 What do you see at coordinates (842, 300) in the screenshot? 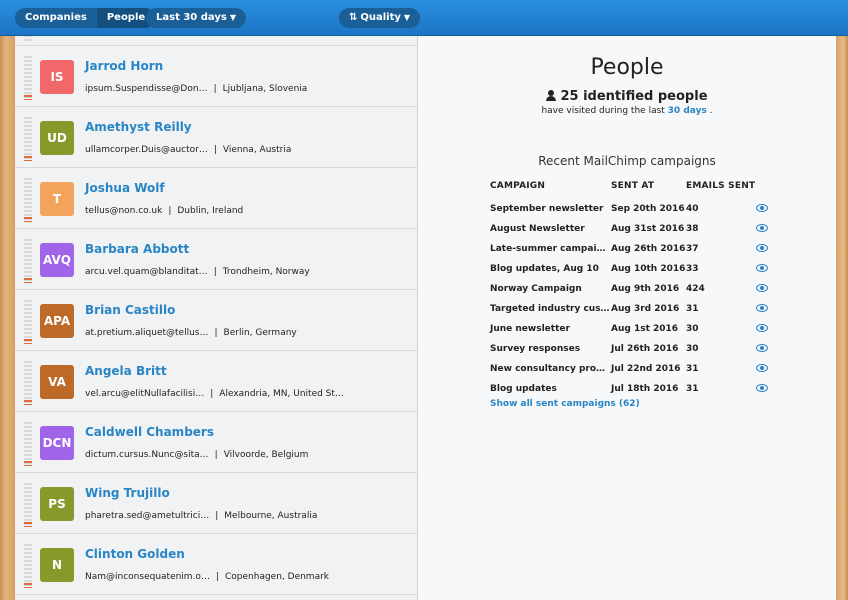
I see `wood-background-right` at bounding box center [842, 300].